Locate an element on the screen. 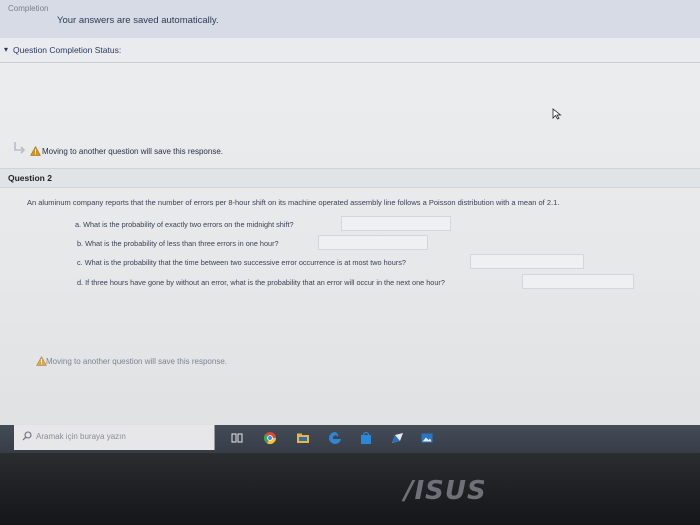 The image size is (700, 525). mouse-cursor-icon is located at coordinates (557, 114).